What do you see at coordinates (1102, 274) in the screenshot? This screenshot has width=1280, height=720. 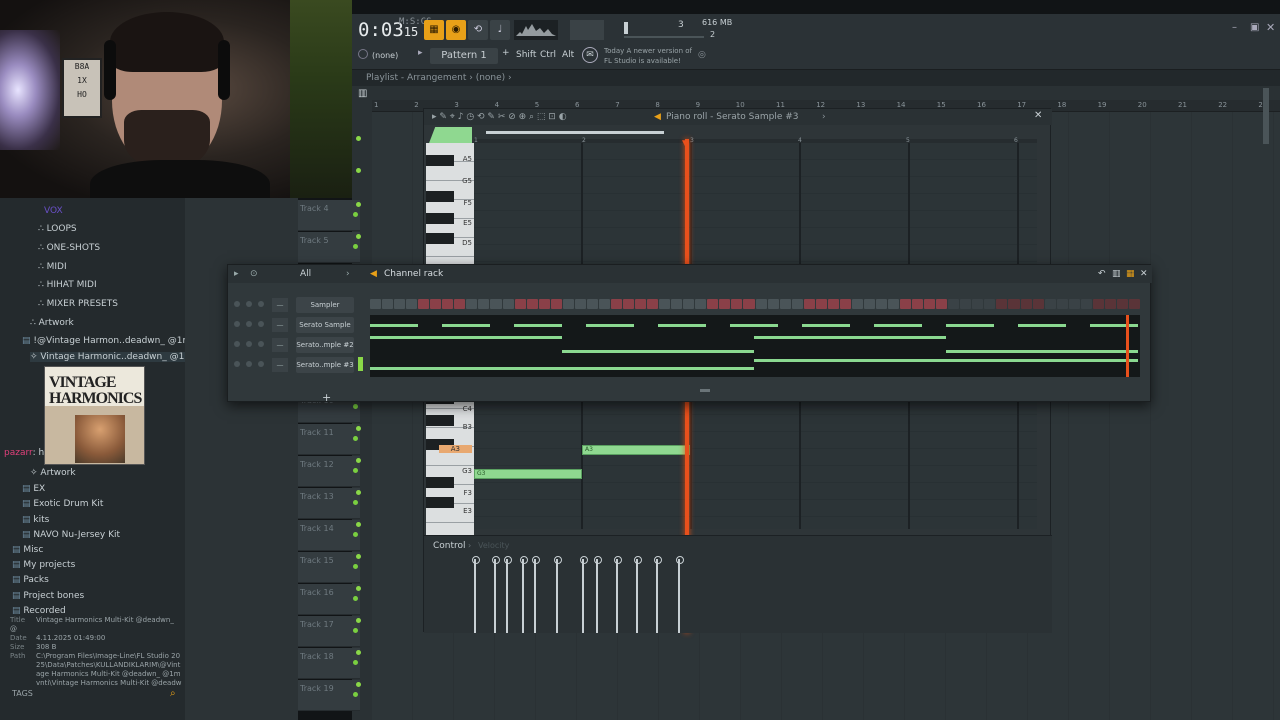 I see `rack-undo-icon: ↶` at bounding box center [1102, 274].